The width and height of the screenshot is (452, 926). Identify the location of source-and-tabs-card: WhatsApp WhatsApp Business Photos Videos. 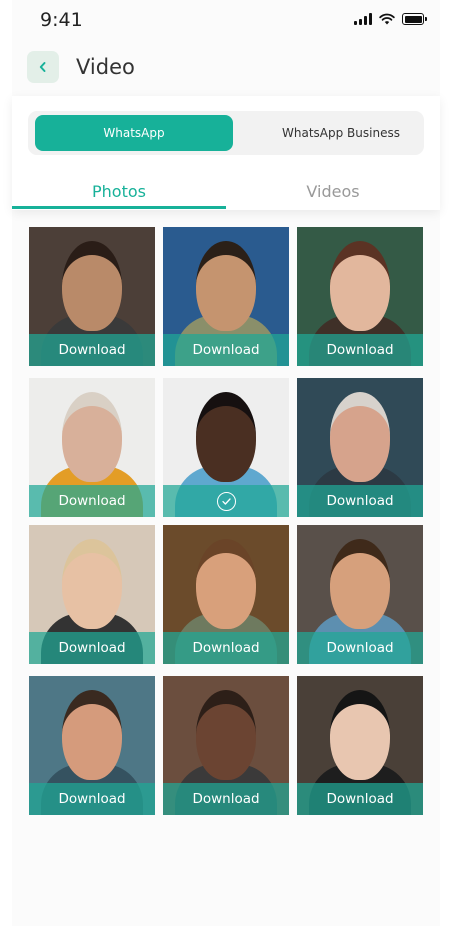
(226, 153).